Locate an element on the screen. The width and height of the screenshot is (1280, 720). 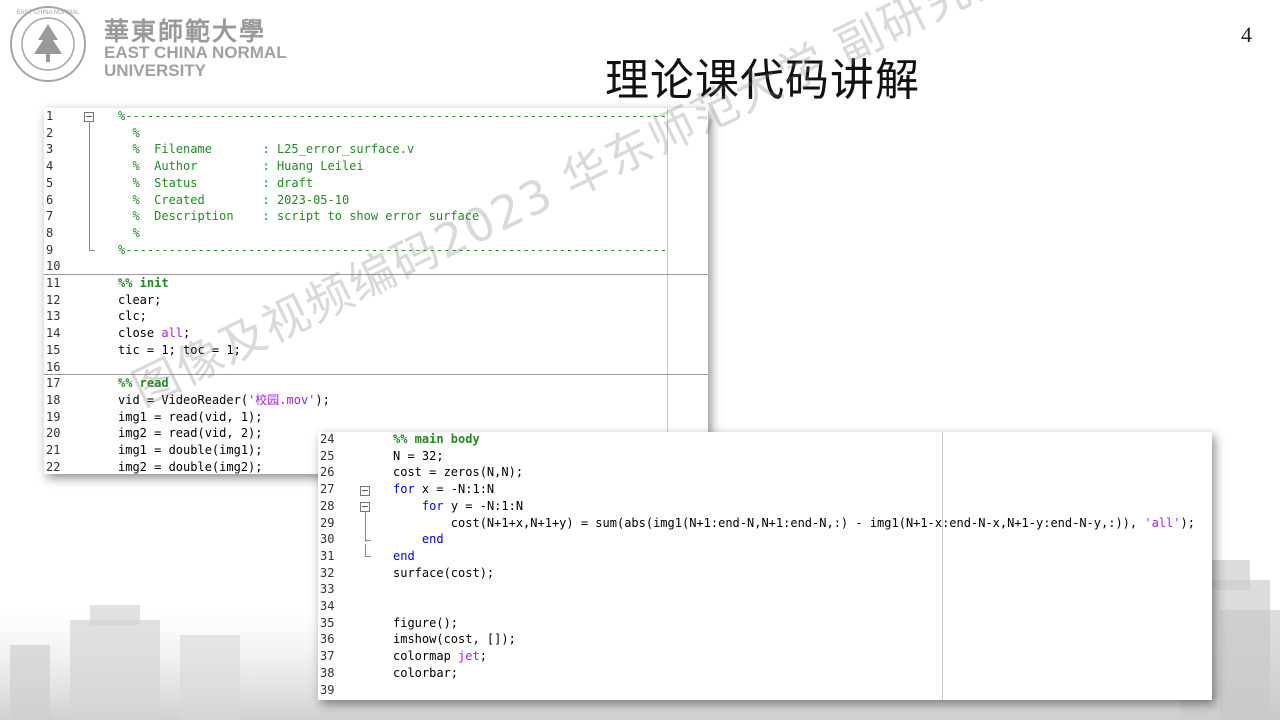
code-line: 27 for x = -N:1:N is located at coordinates (765, 489).